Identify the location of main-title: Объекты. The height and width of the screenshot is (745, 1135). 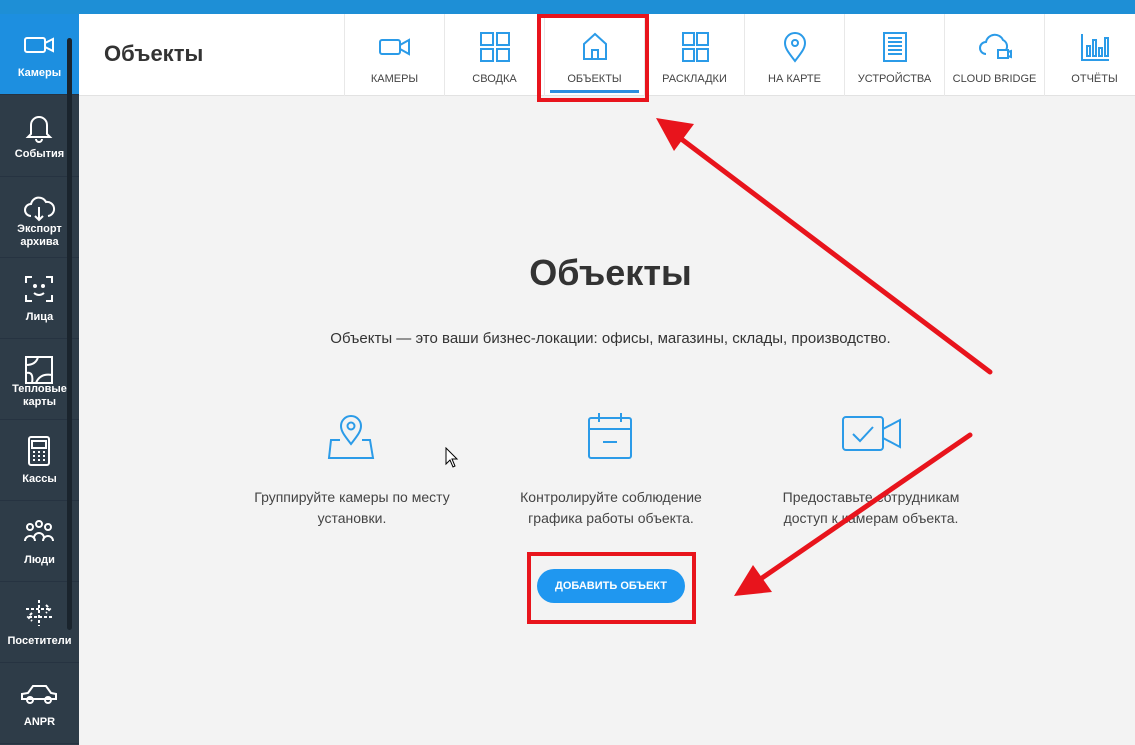
(610, 272).